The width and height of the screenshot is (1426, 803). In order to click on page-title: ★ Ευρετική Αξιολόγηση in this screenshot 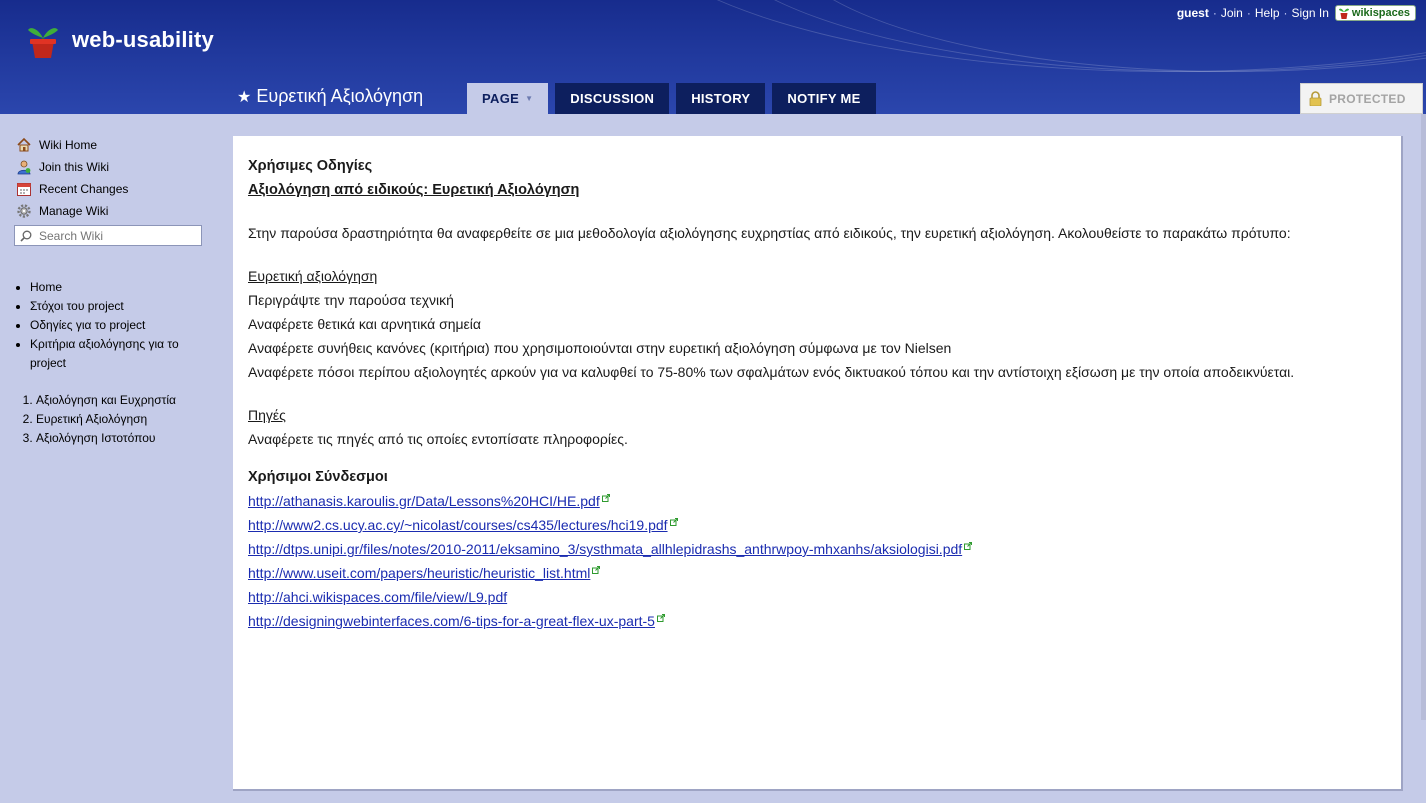, I will do `click(330, 96)`.